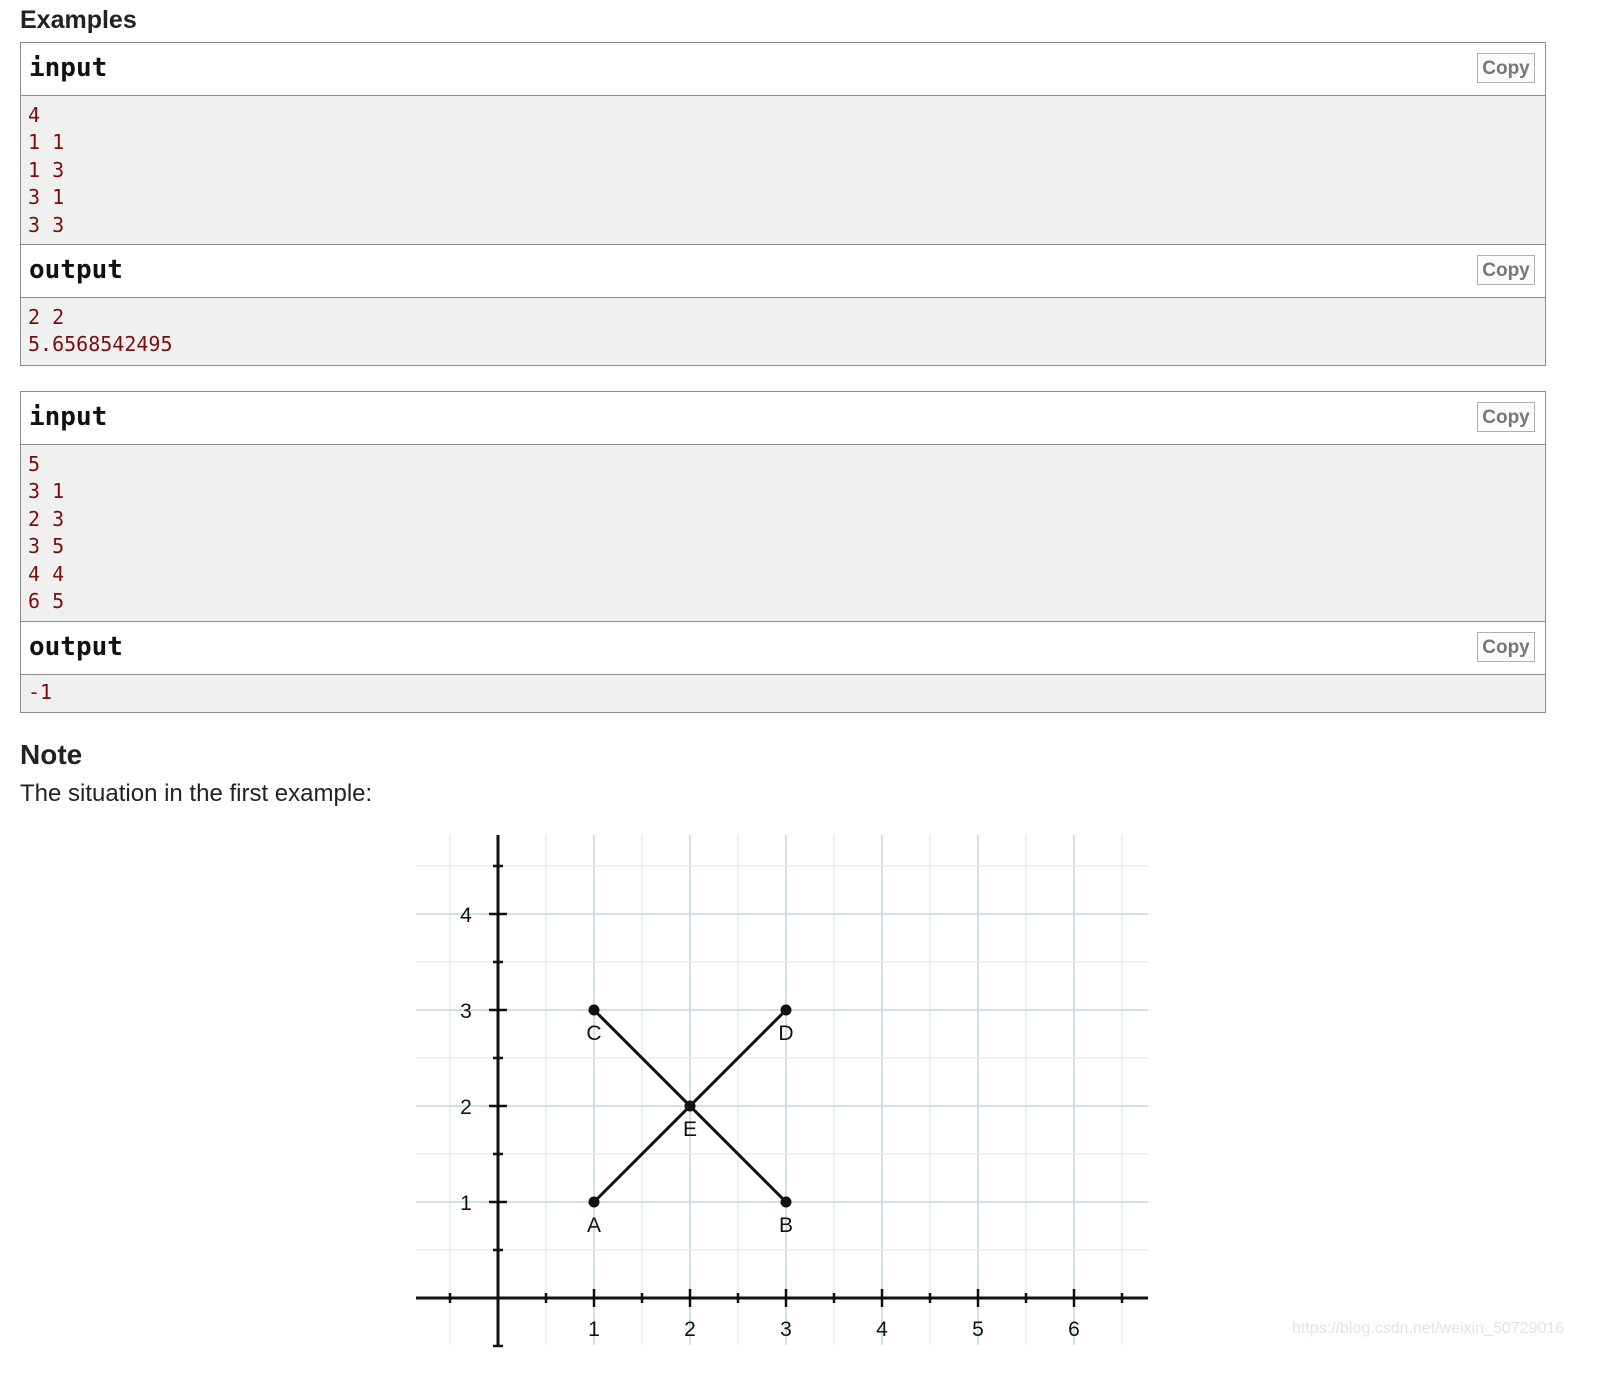 This screenshot has height=1373, width=1598. What do you see at coordinates (466, 915) in the screenshot?
I see `y-tick-label: 4` at bounding box center [466, 915].